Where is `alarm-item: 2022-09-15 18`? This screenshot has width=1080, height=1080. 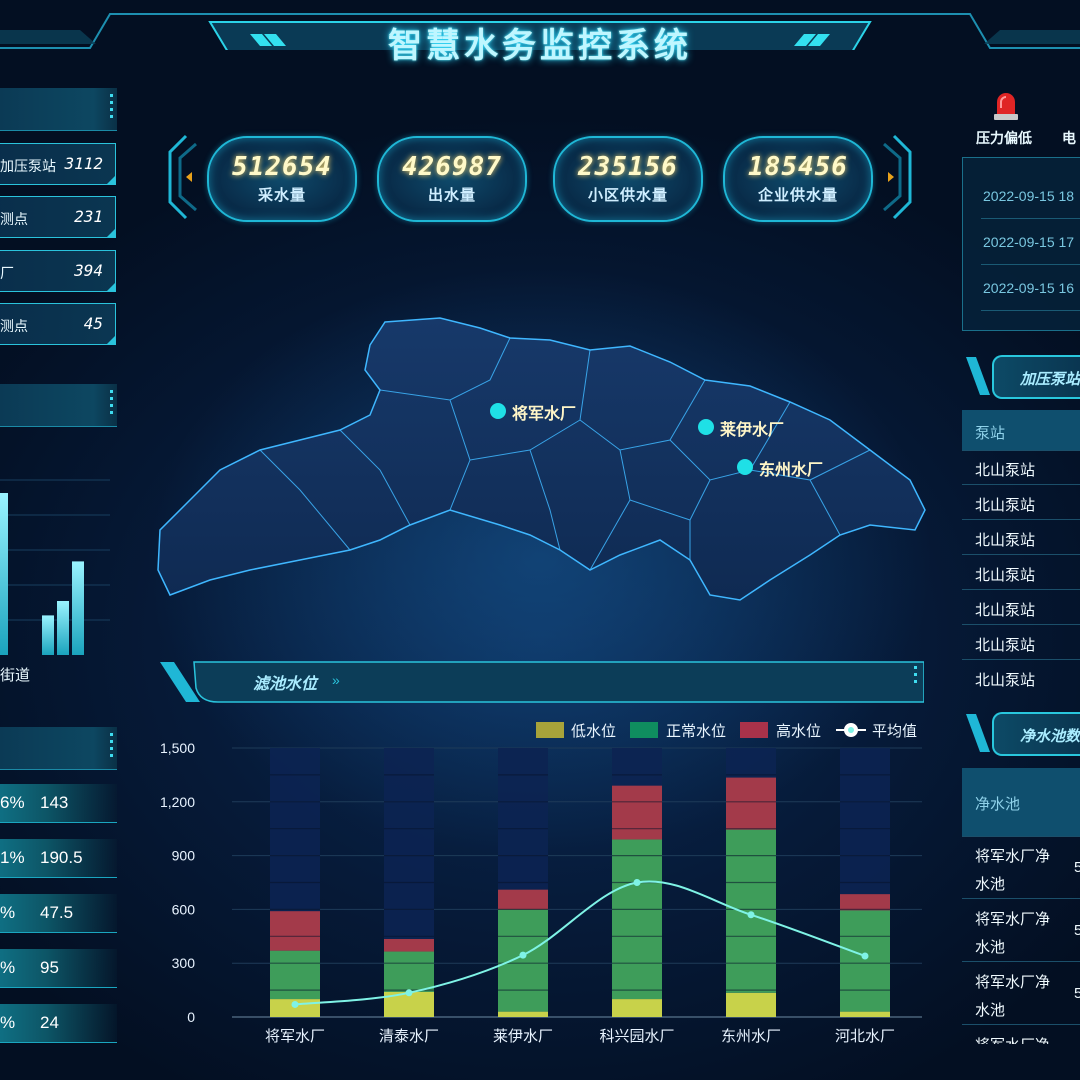 alarm-item: 2022-09-15 18 is located at coordinates (1028, 196).